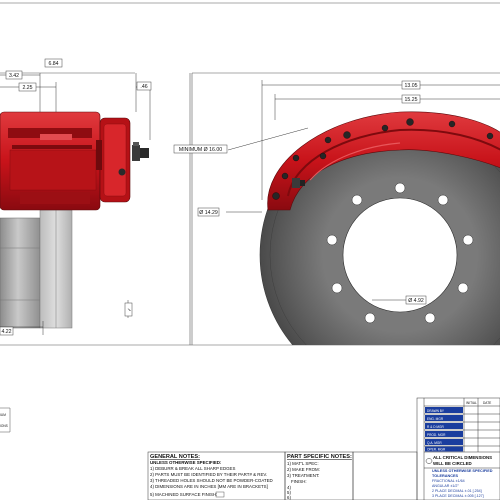  Describe the element at coordinates (208, 213) in the screenshot. I see `dim-rotor-diameter: Ø 14.29` at that location.